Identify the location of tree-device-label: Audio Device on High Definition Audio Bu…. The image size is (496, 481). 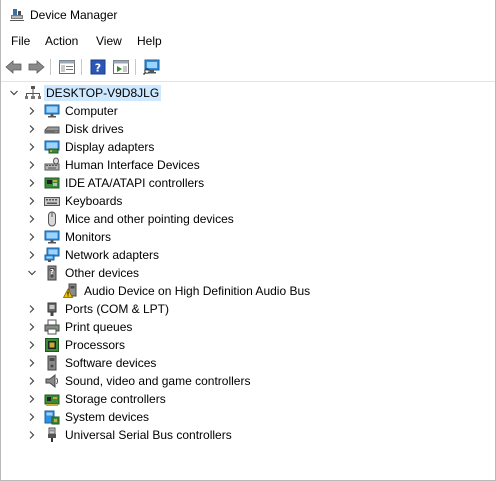
(197, 291).